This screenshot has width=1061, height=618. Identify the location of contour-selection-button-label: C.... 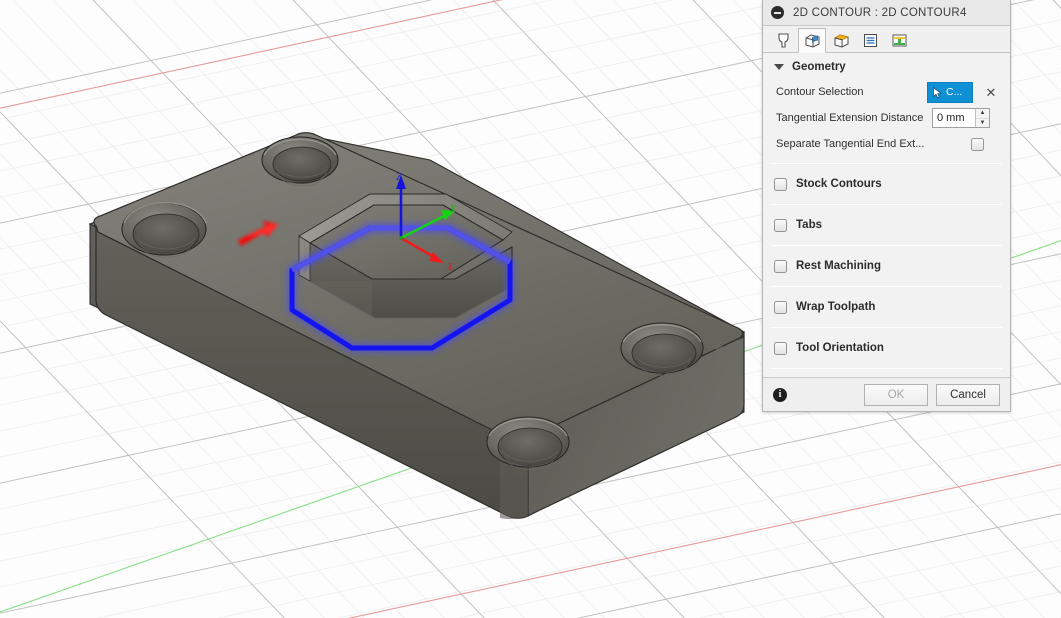
(954, 92).